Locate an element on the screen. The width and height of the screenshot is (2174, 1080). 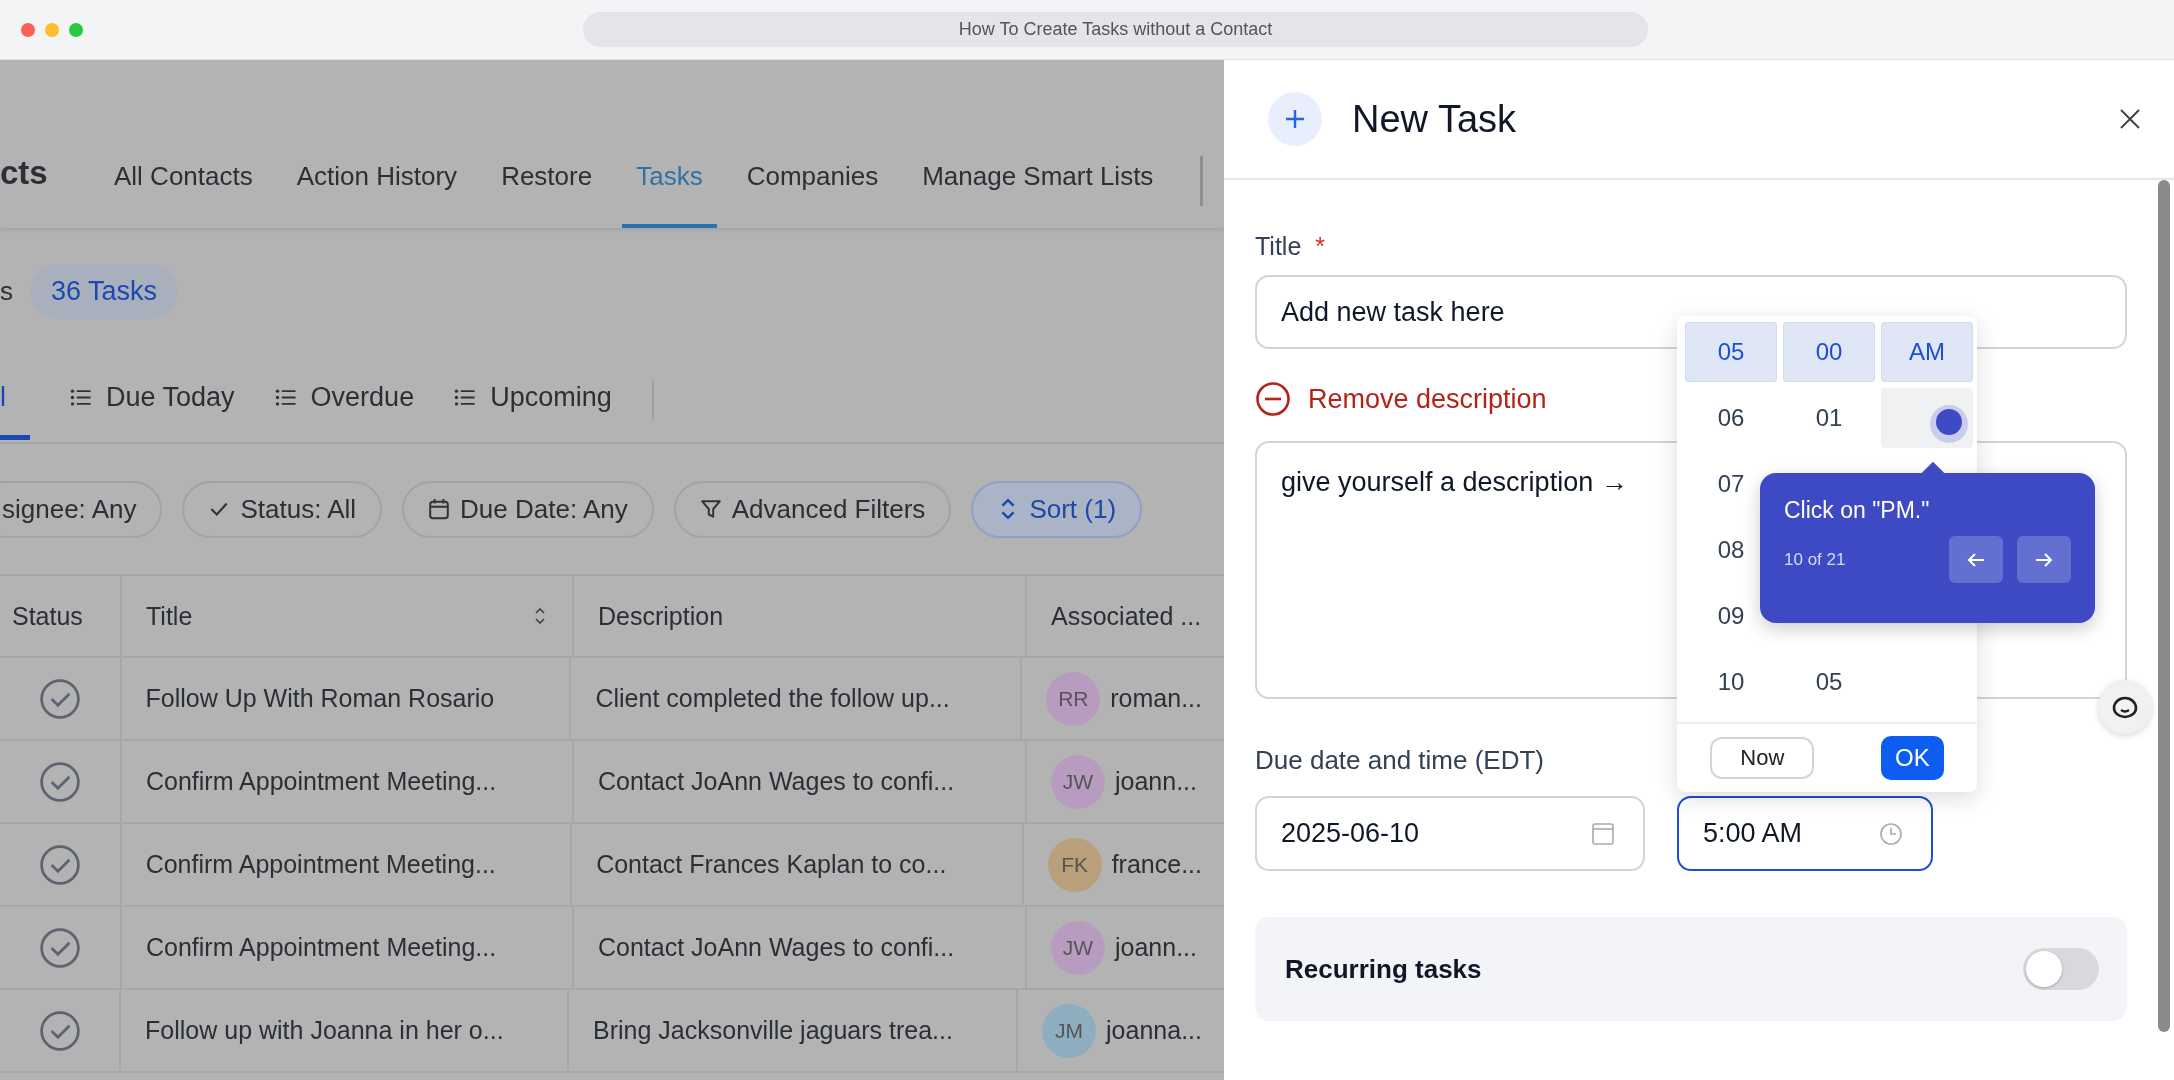
remove-description-link: Remove description is located at coordinates (1401, 399).